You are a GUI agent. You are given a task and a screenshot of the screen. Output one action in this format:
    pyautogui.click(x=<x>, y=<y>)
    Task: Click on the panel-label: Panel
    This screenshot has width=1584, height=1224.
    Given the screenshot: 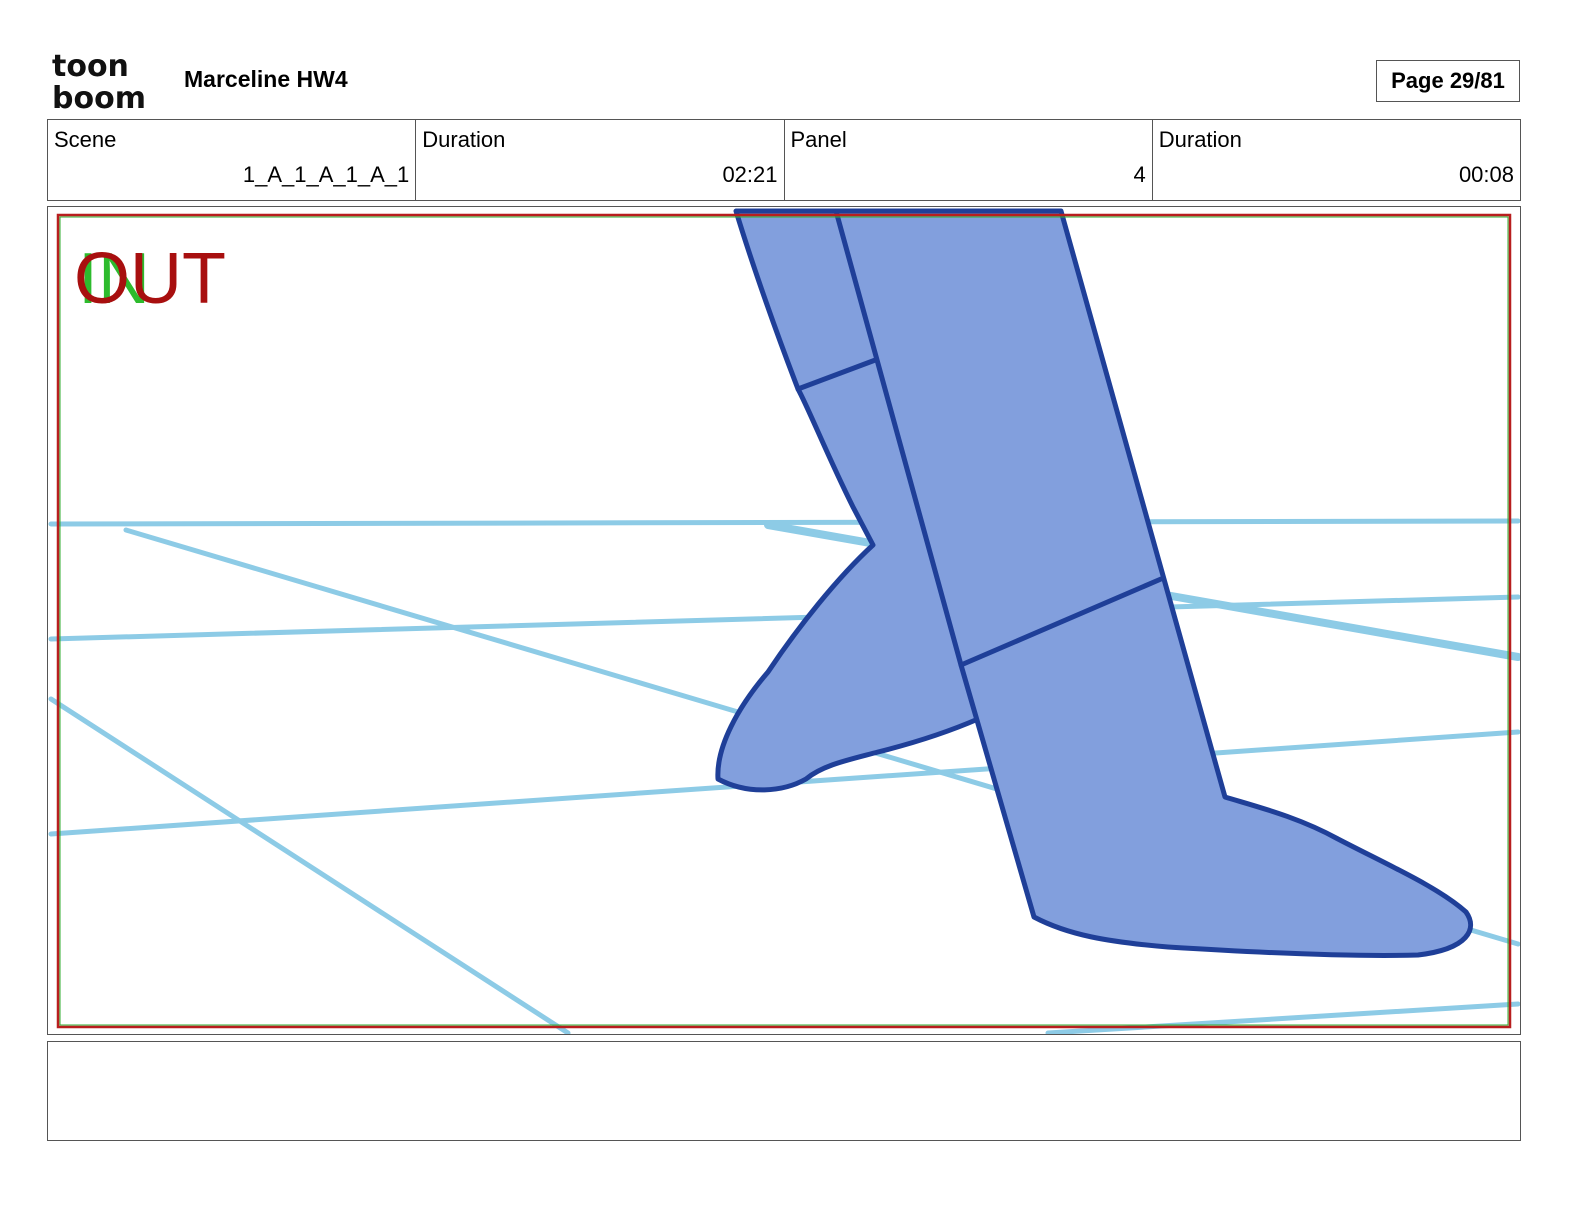 What is the action you would take?
    pyautogui.click(x=818, y=139)
    